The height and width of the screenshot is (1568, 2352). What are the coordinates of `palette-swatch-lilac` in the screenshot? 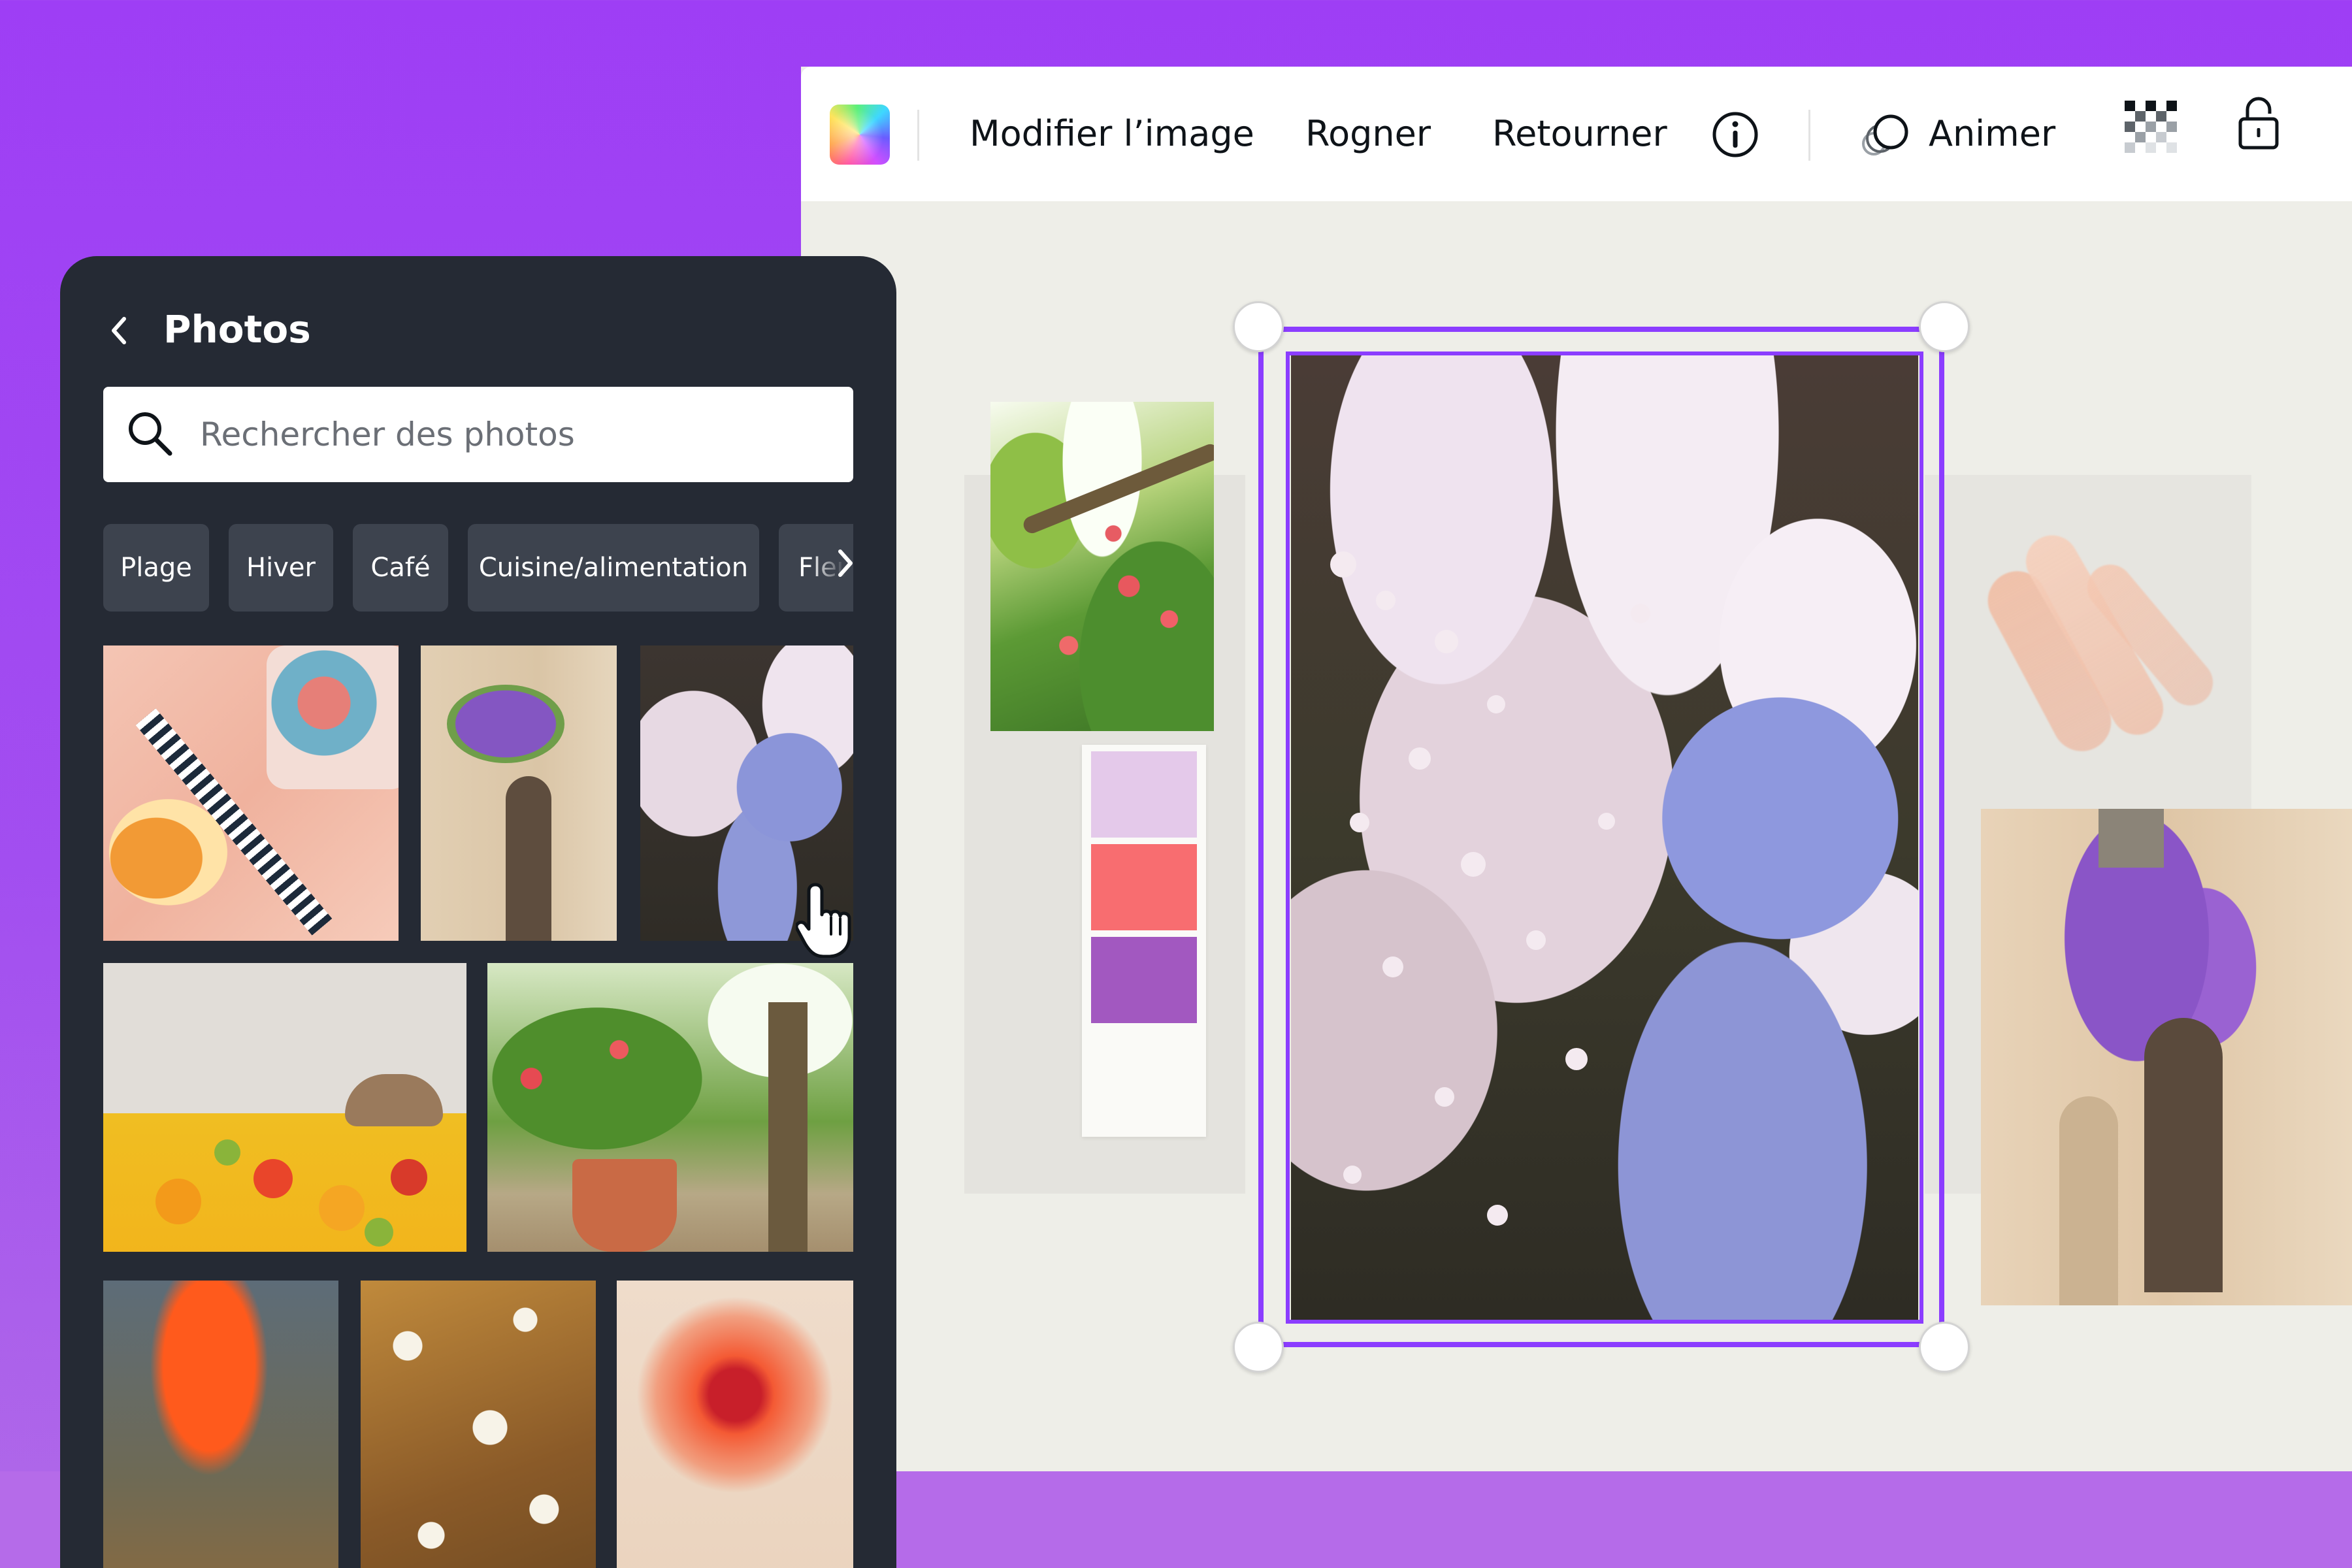 It's located at (1144, 794).